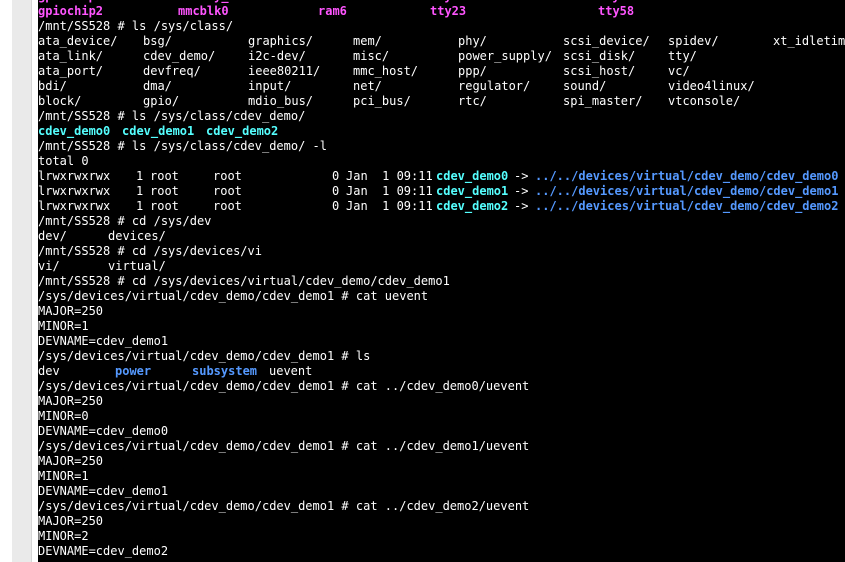 The height and width of the screenshot is (562, 845). Describe the element at coordinates (133, 371) in the screenshot. I see `dir-entry: power` at that location.